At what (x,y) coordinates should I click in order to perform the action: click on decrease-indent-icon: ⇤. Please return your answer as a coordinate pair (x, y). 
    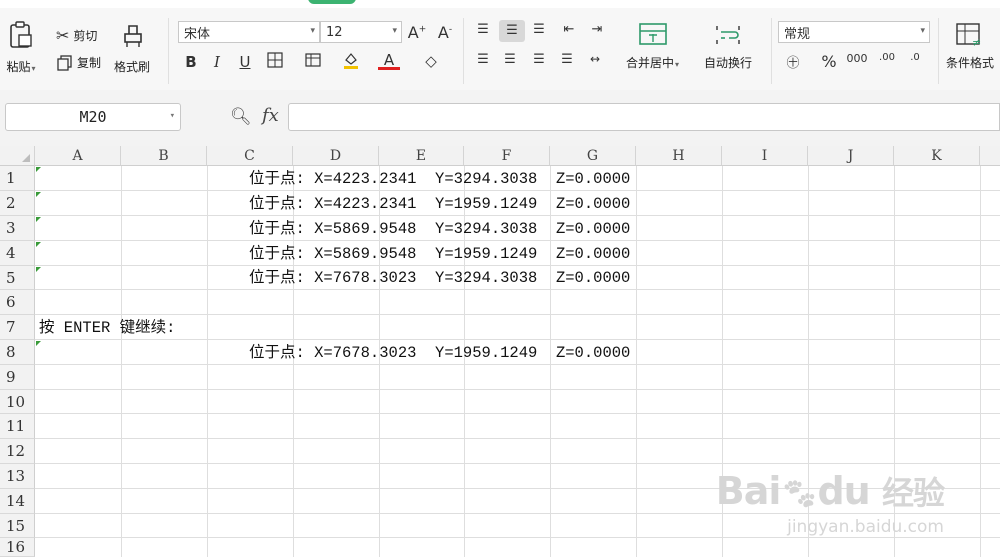
    Looking at the image, I should click on (569, 29).